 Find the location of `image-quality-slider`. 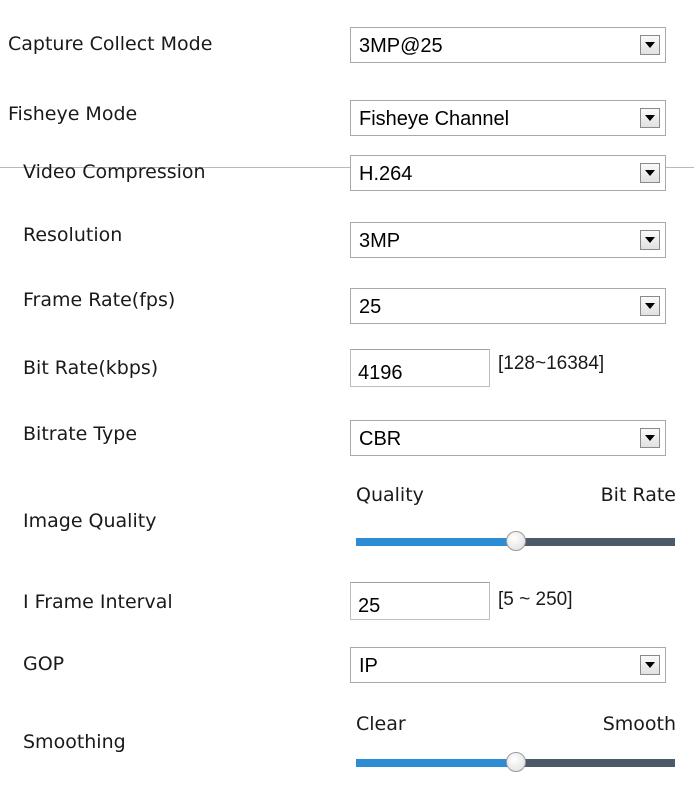

image-quality-slider is located at coordinates (515, 542).